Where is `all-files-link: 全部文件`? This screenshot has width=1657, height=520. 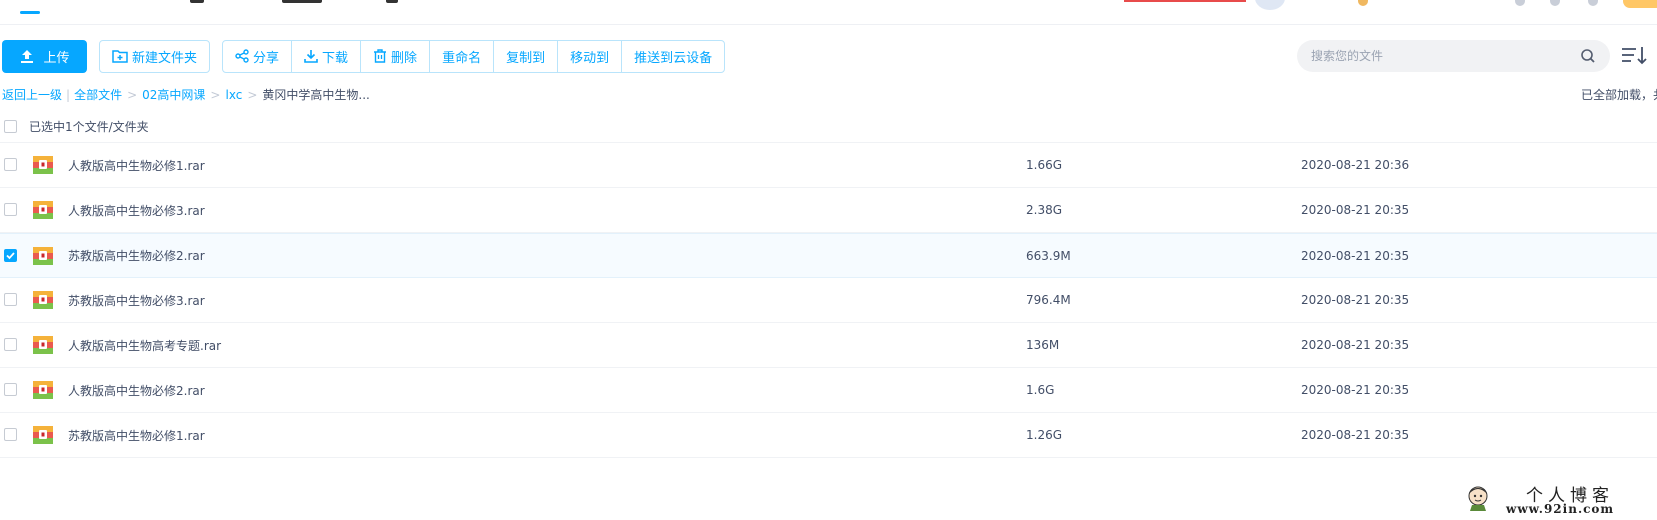 all-files-link: 全部文件 is located at coordinates (98, 94).